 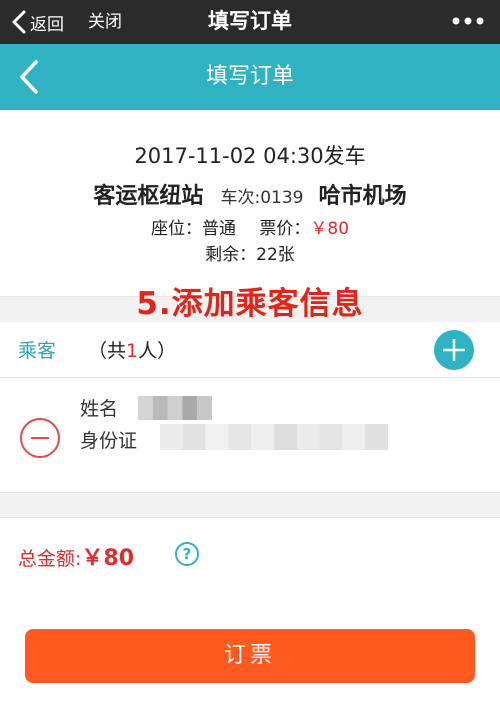 I want to click on remaining-tickets: 剩余：22张, so click(x=250, y=255).